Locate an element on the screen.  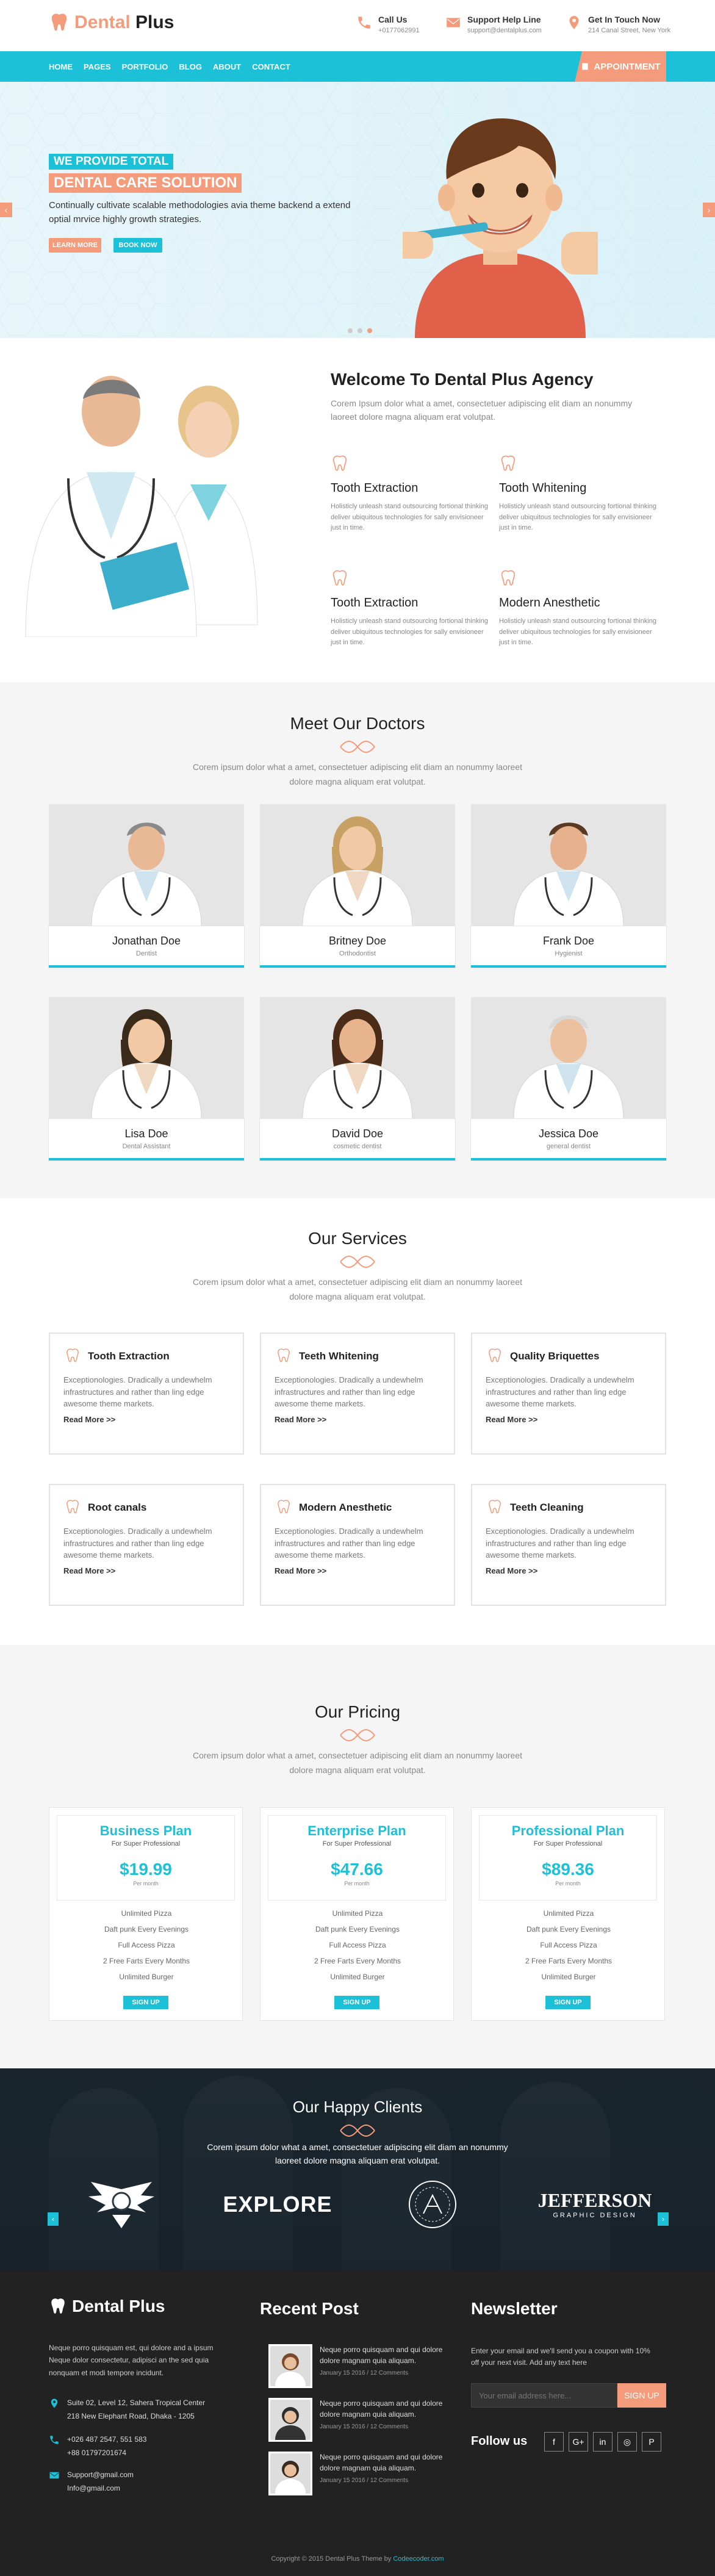
plan-feature: Unlimited Burger is located at coordinates (357, 1977).